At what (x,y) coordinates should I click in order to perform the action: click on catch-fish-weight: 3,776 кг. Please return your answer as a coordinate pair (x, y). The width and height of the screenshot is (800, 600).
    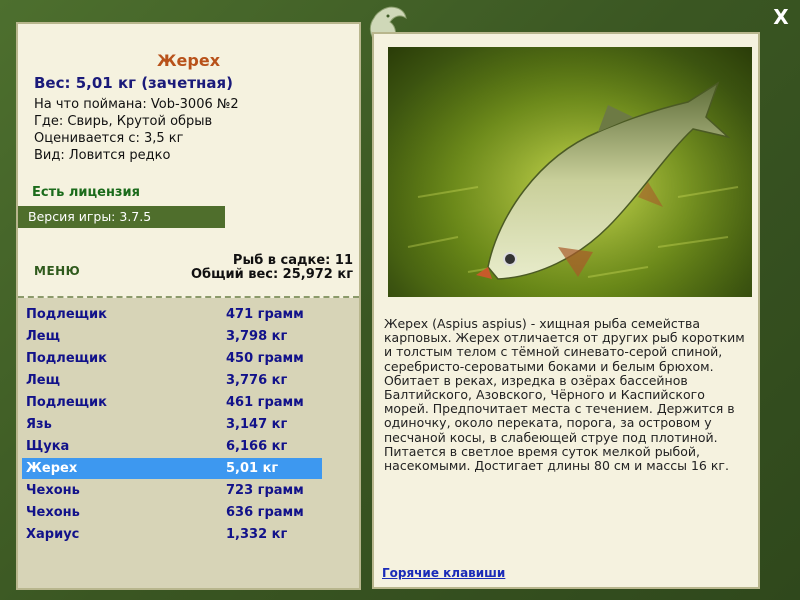
    Looking at the image, I should click on (257, 380).